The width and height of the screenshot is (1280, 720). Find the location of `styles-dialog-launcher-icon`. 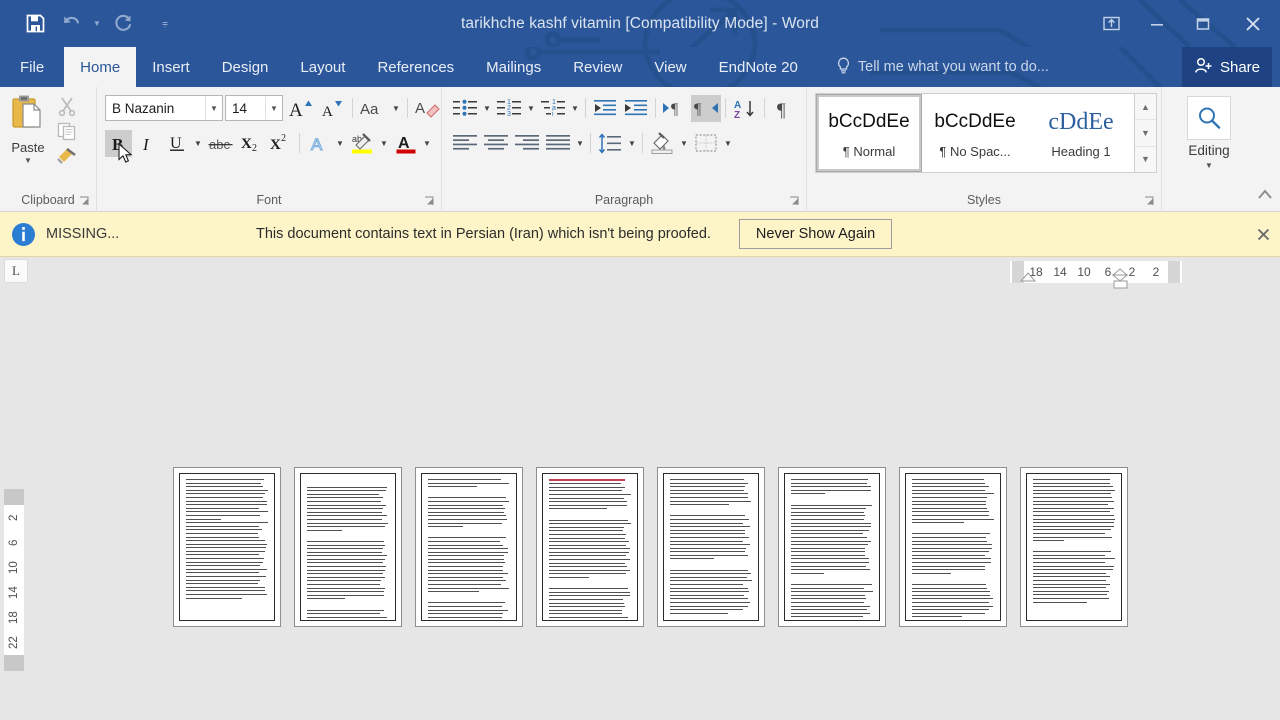

styles-dialog-launcher-icon is located at coordinates (1149, 201).